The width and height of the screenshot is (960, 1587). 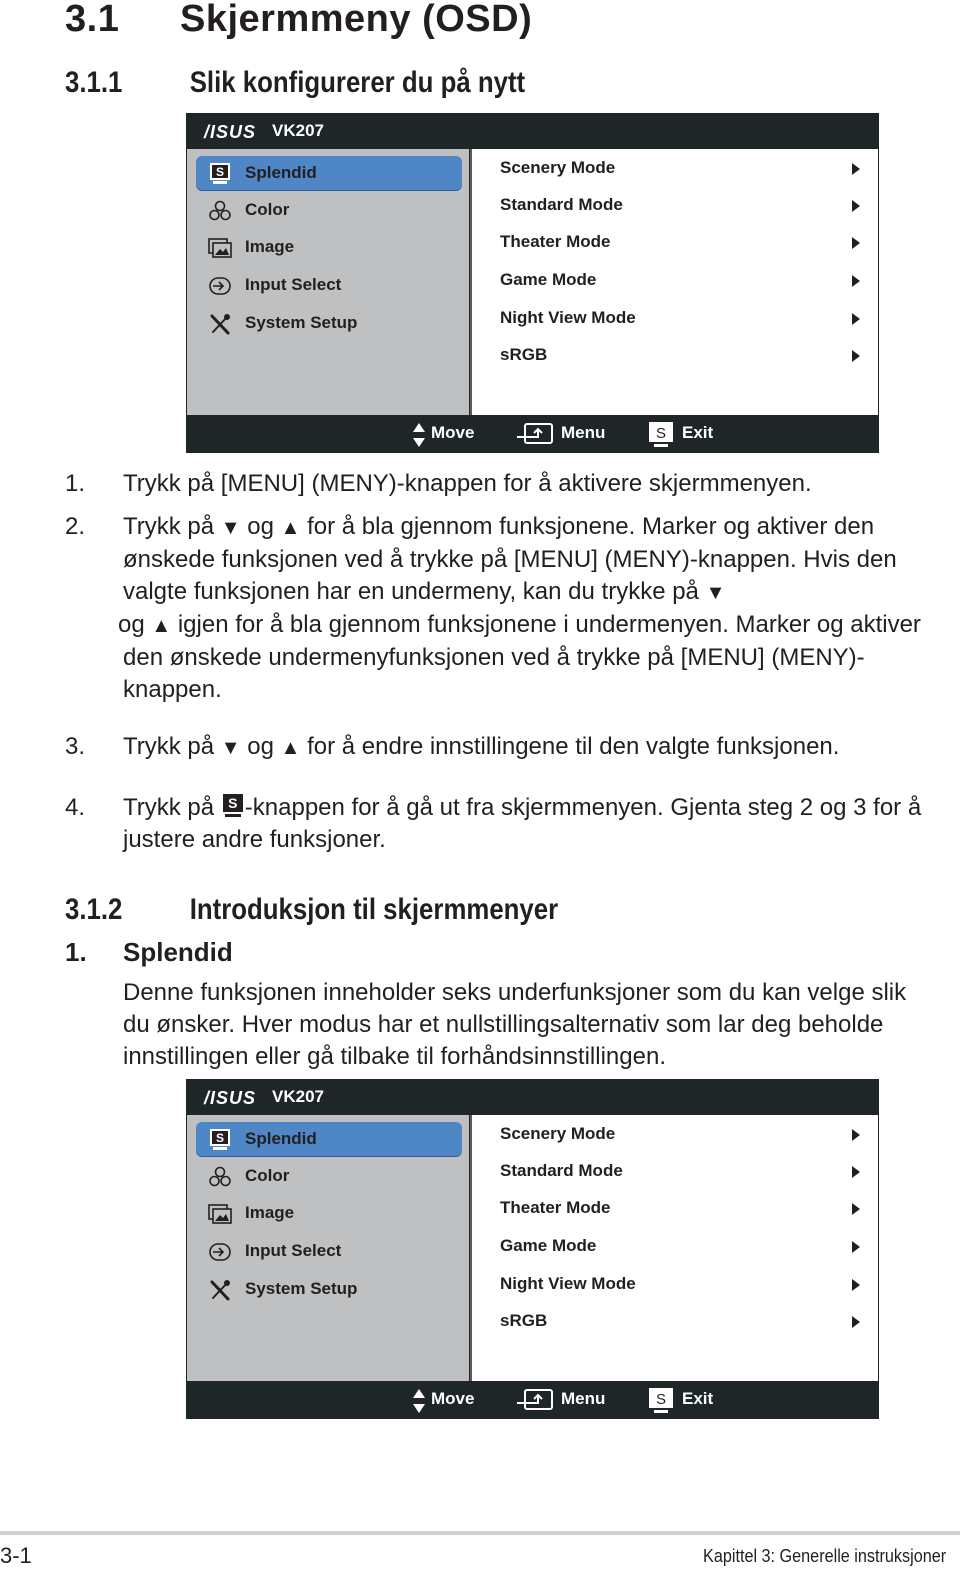 What do you see at coordinates (232, 815) in the screenshot?
I see `s-key-underline` at bounding box center [232, 815].